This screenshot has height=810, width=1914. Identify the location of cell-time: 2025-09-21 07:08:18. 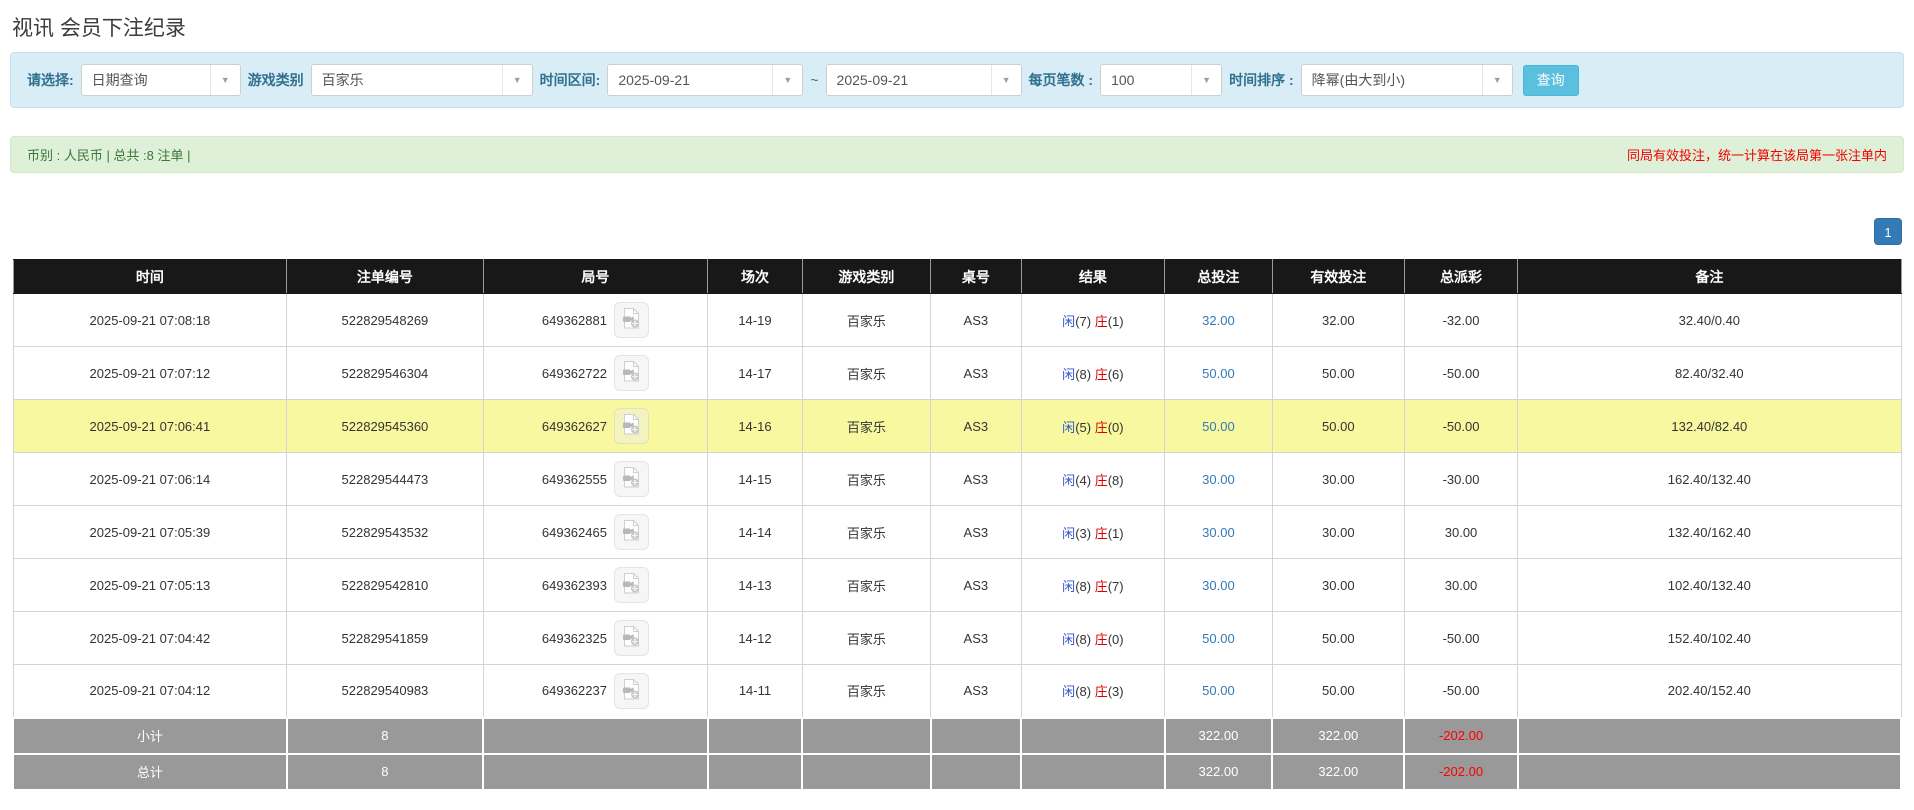
(150, 320).